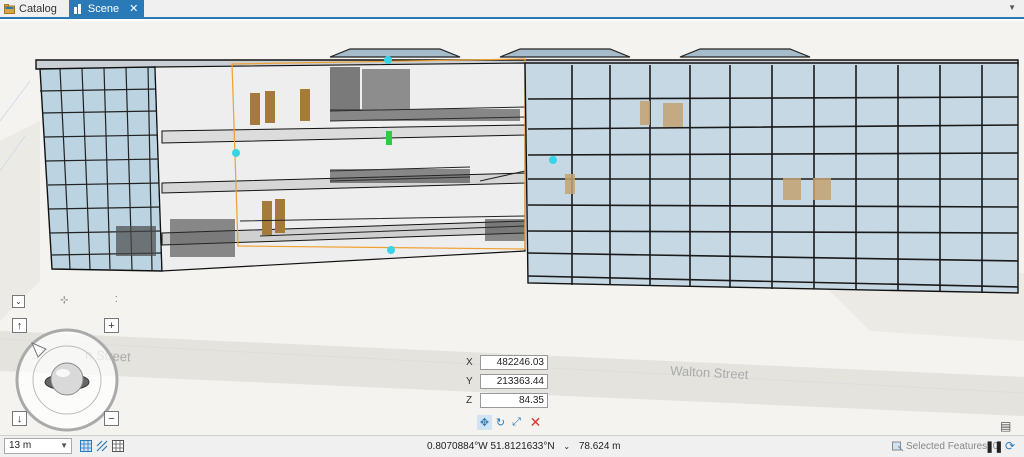 The image size is (1024, 457). I want to click on expand-nav-button: ⌄, so click(18, 301).